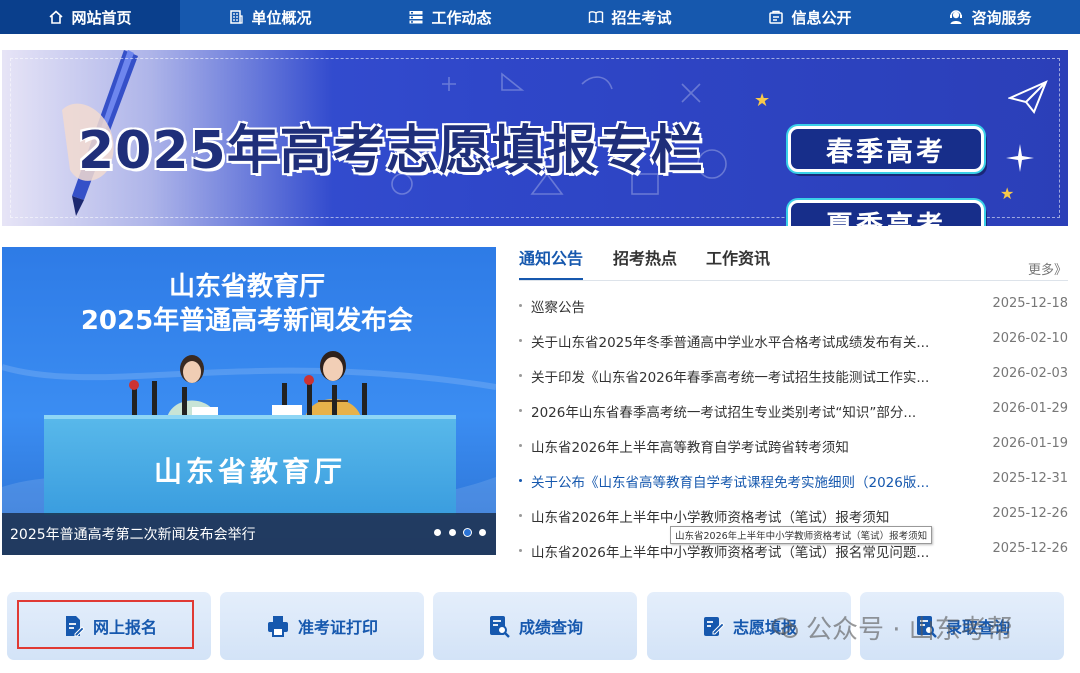 This screenshot has width=1080, height=673. I want to click on score-query-button: 成绩查询, so click(535, 626).